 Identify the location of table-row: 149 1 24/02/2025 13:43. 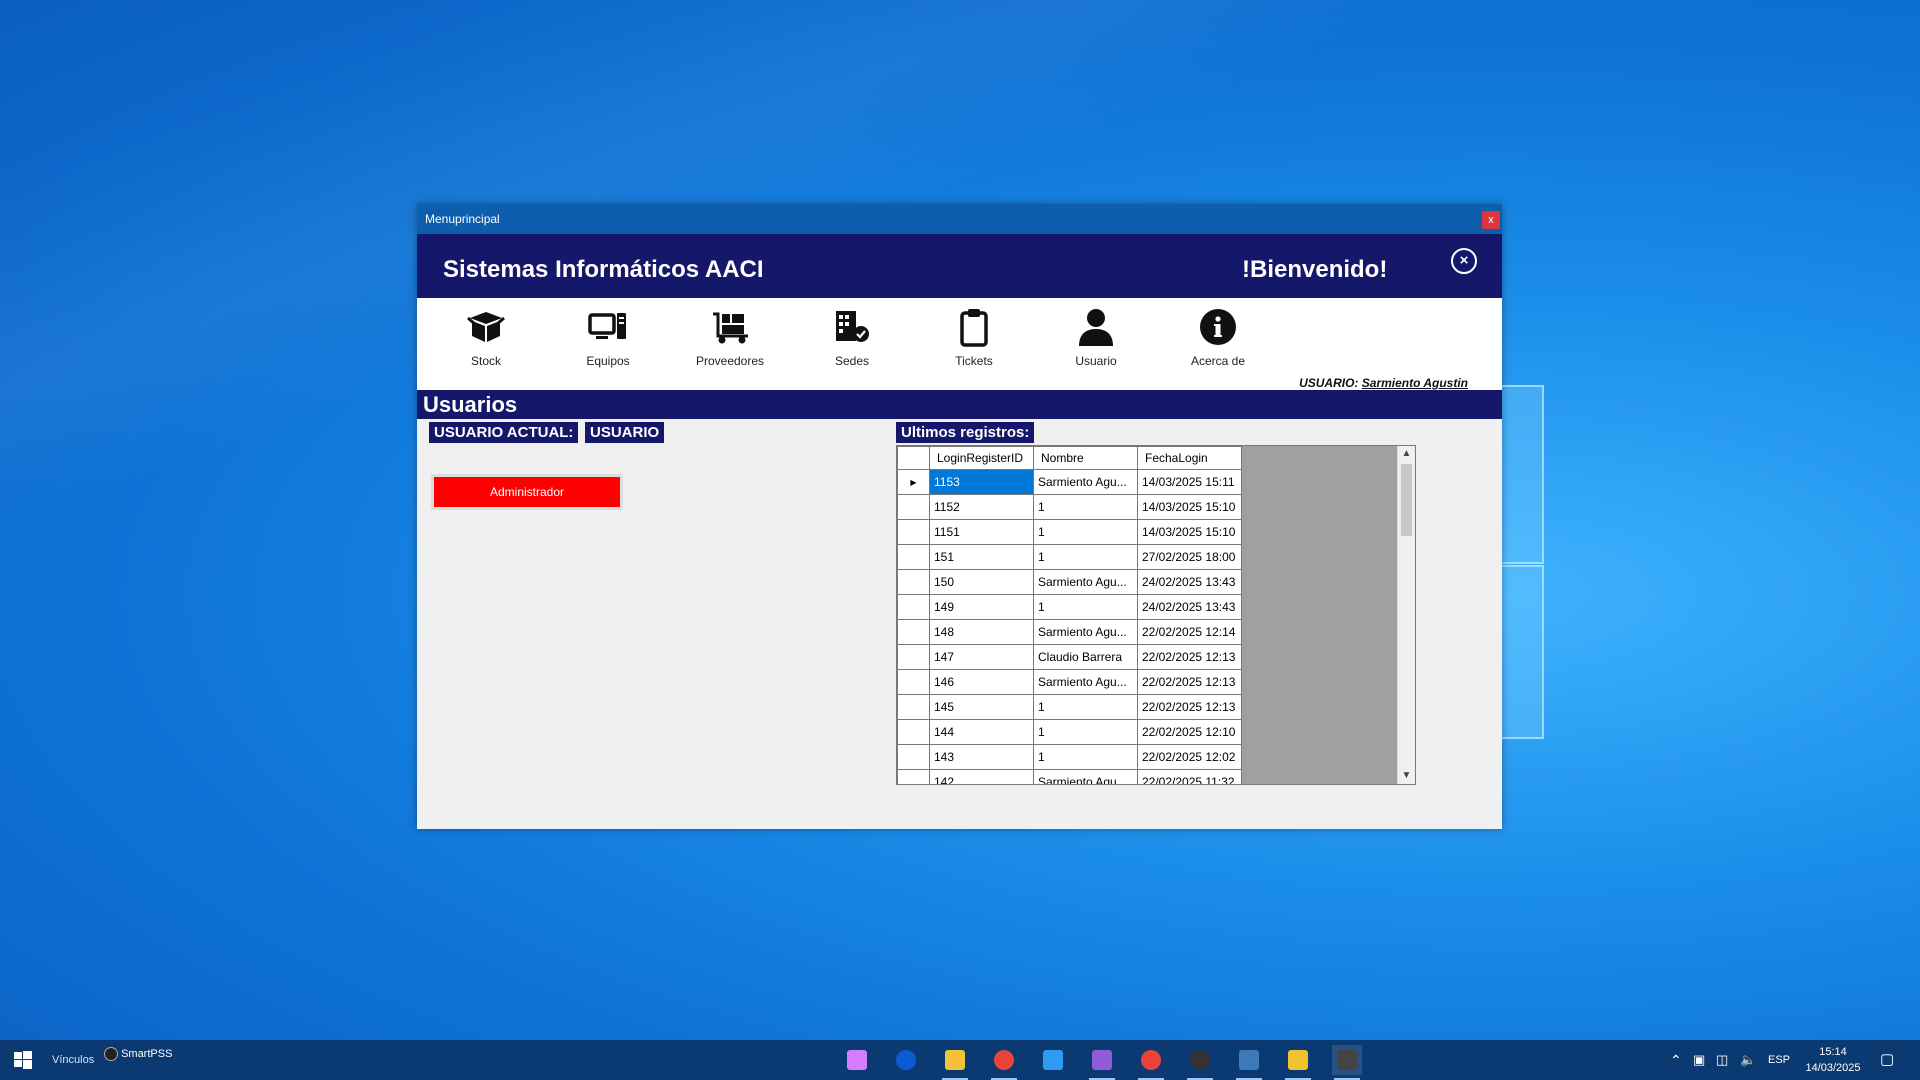
(1069, 607).